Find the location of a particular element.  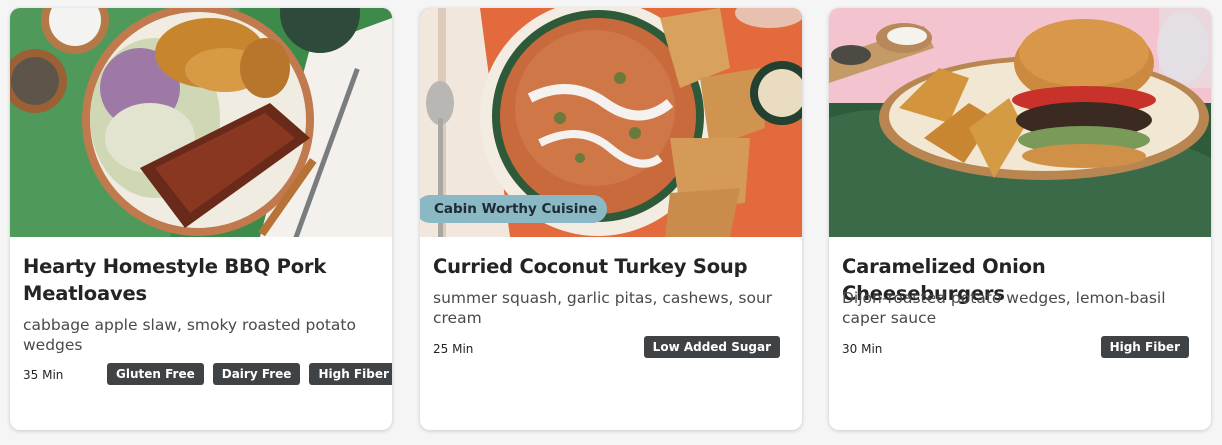

cook-time: 30 Min is located at coordinates (862, 349).